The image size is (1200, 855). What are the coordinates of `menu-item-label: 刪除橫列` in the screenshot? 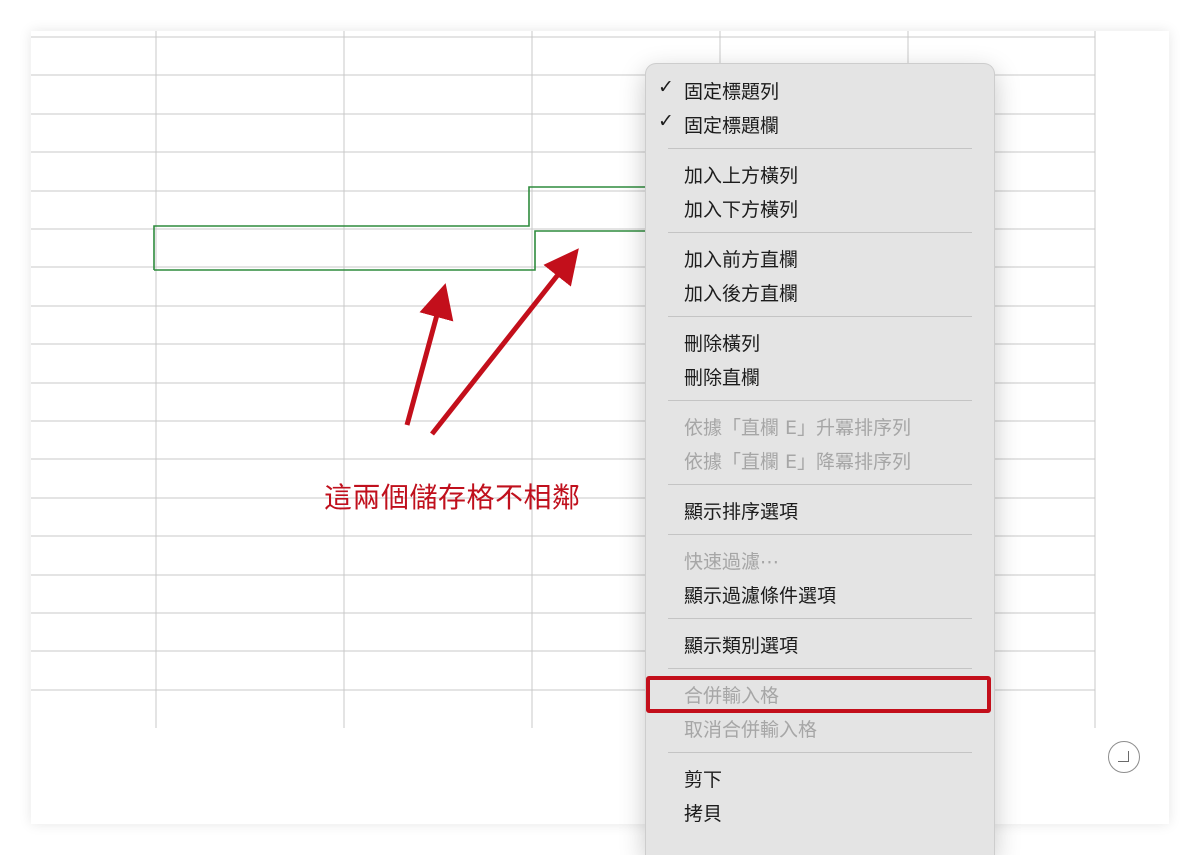 It's located at (722, 344).